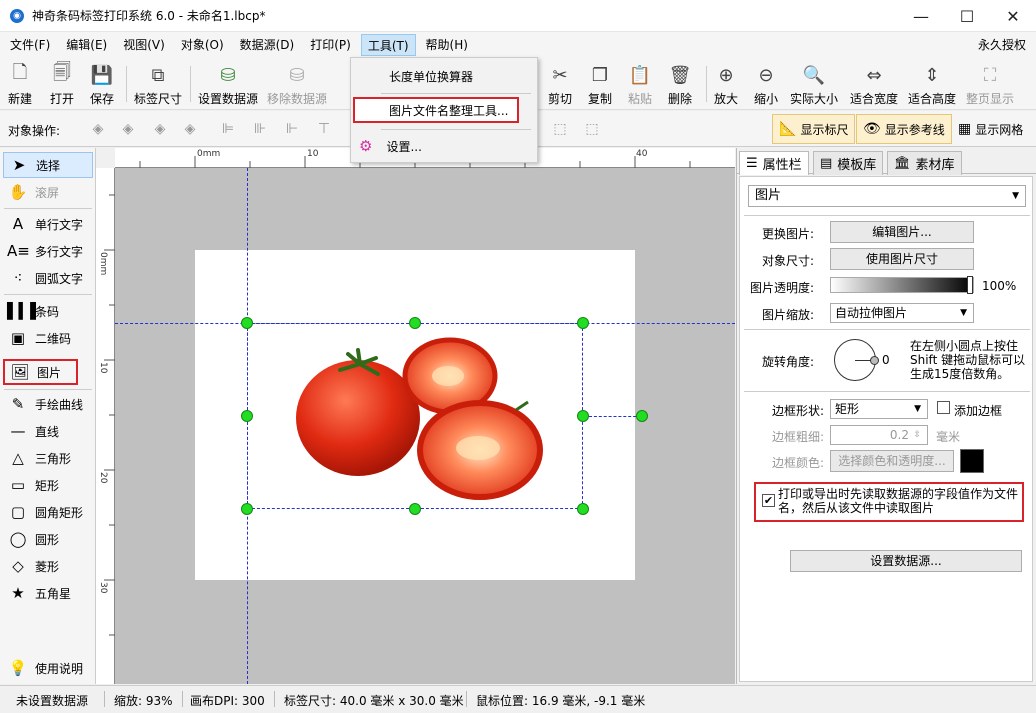  I want to click on add-border-label: 添加边框, so click(978, 411).